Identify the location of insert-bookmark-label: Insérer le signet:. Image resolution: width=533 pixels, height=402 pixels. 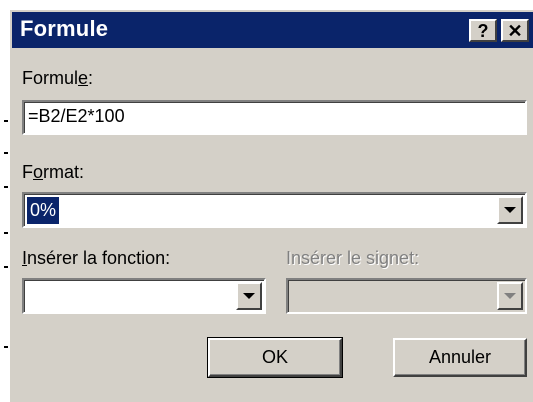
(353, 258).